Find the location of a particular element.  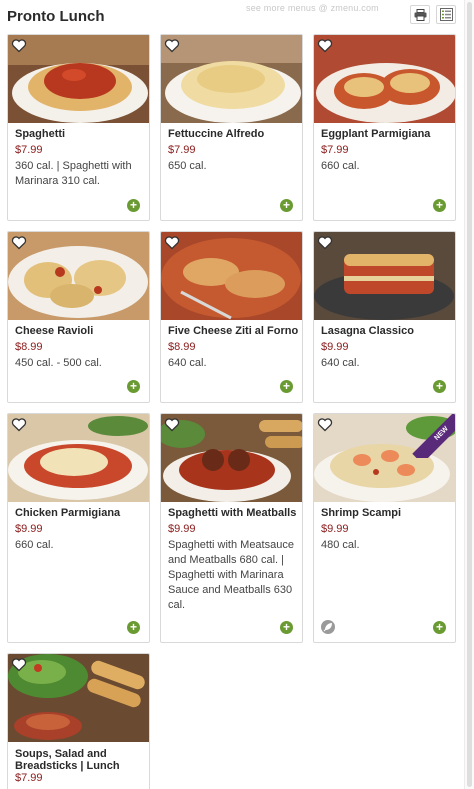

printer-icon is located at coordinates (420, 14).